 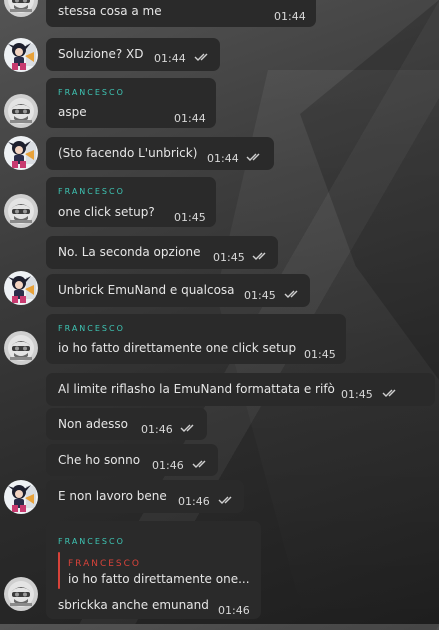 I want to click on message-bubble: Unbrick EmuNand e qualcosa 01:45, so click(x=178, y=290).